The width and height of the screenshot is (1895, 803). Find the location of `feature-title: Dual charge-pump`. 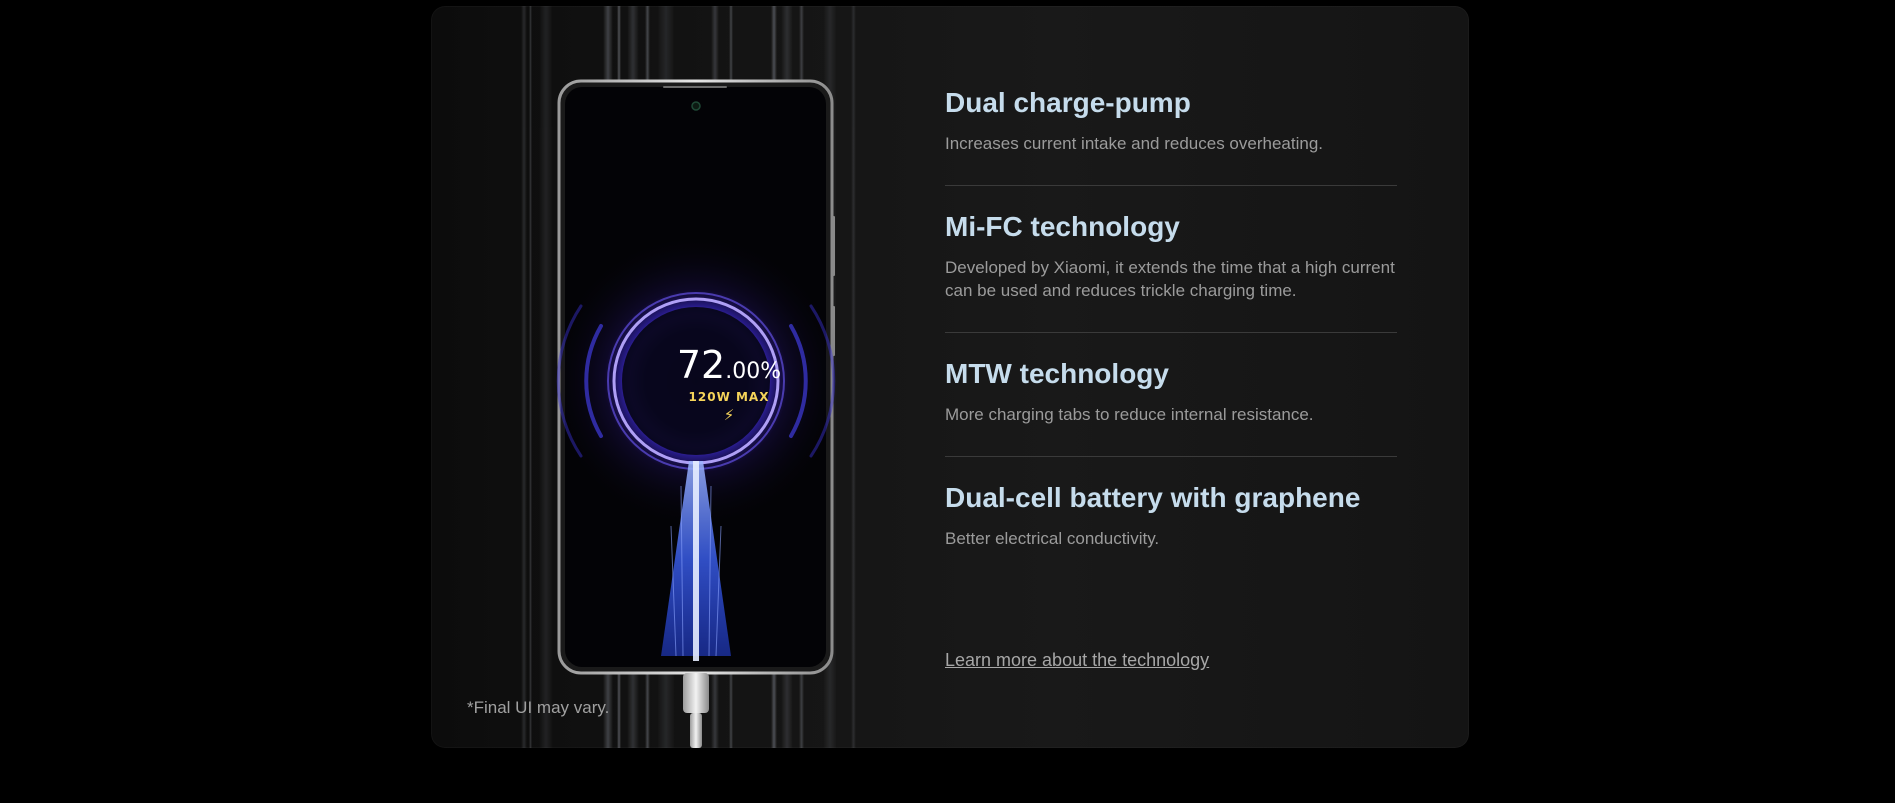

feature-title: Dual charge-pump is located at coordinates (1068, 102).